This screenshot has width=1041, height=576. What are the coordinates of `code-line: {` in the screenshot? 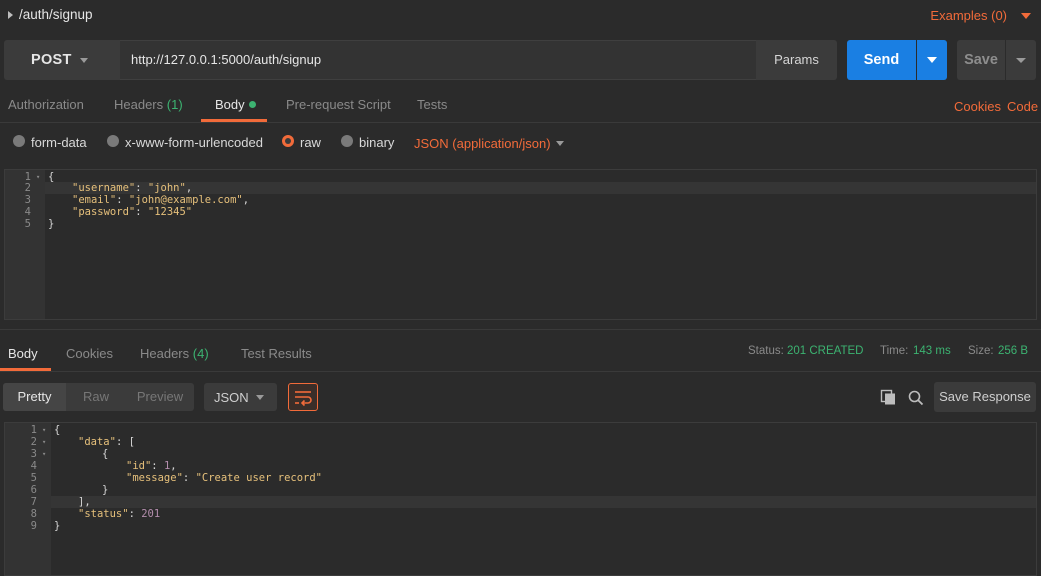 It's located at (51, 177).